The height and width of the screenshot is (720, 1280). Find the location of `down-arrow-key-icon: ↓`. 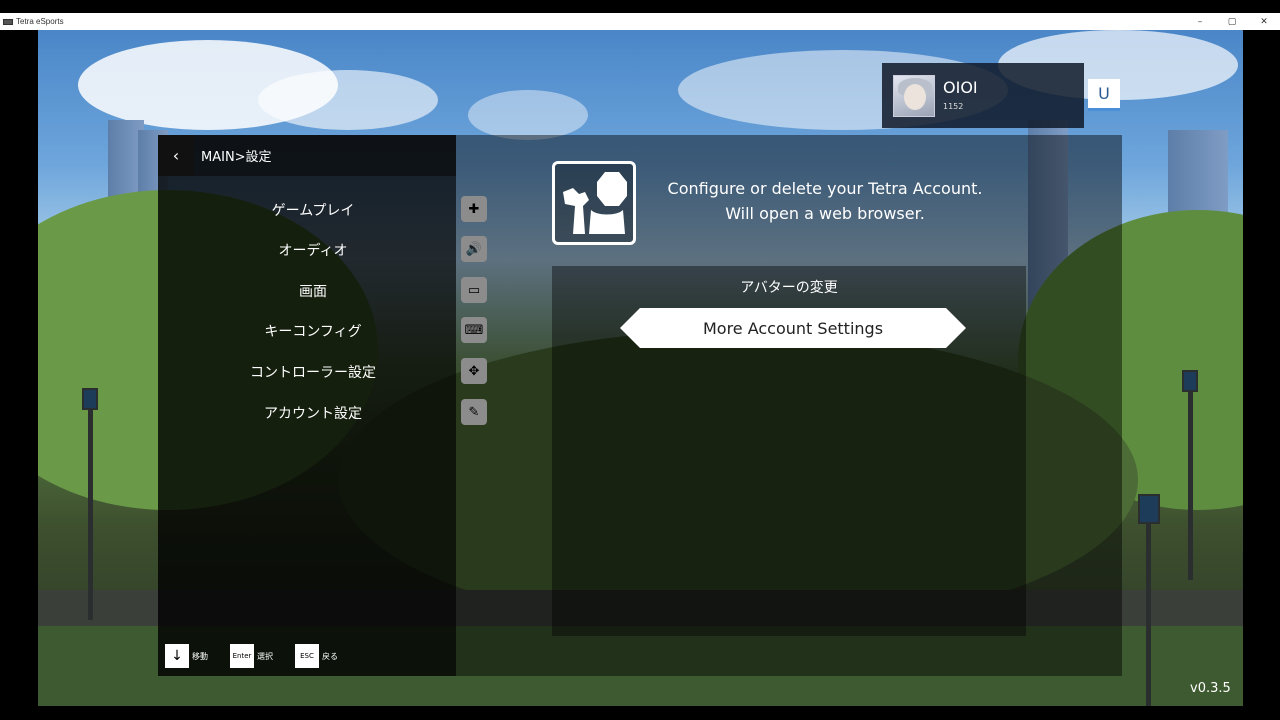

down-arrow-key-icon: ↓ is located at coordinates (177, 656).